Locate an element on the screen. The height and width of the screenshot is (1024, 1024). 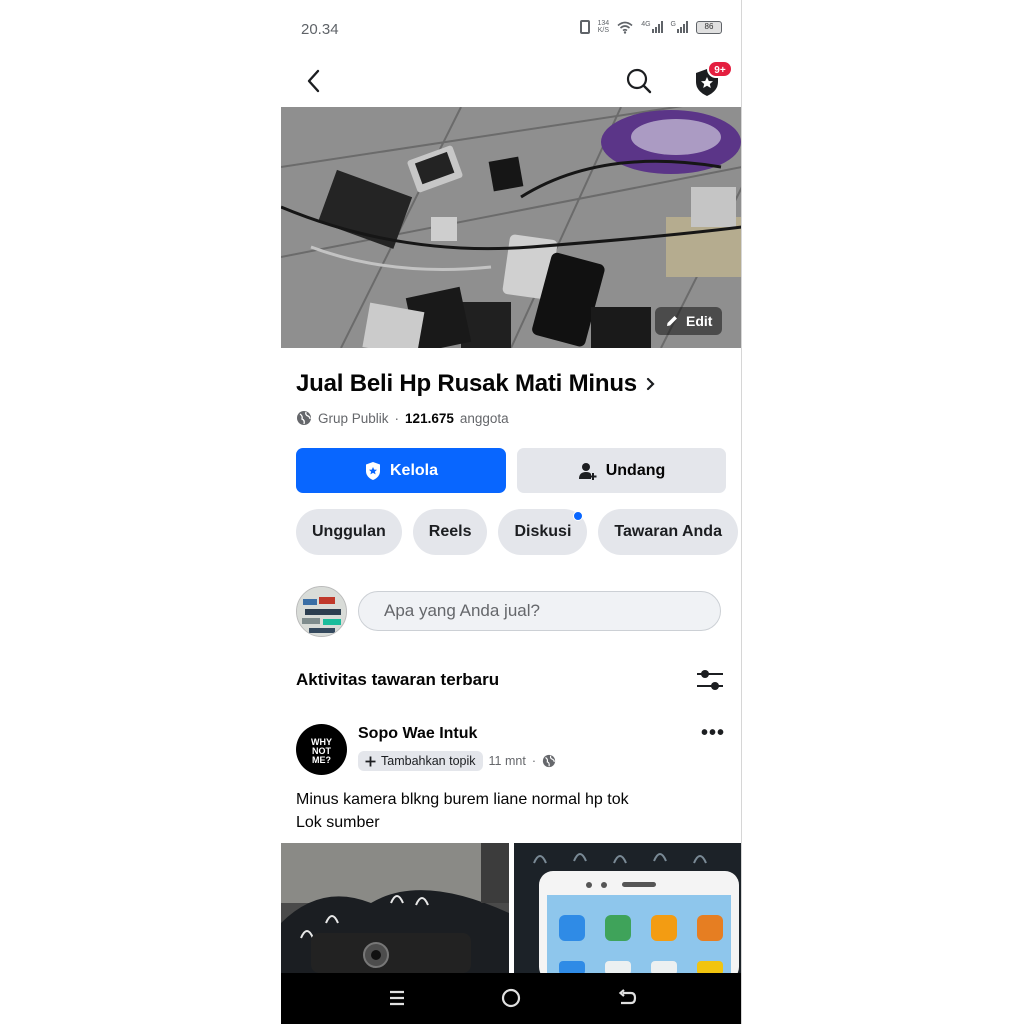
invite-label: Undang is located at coordinates (635, 470).